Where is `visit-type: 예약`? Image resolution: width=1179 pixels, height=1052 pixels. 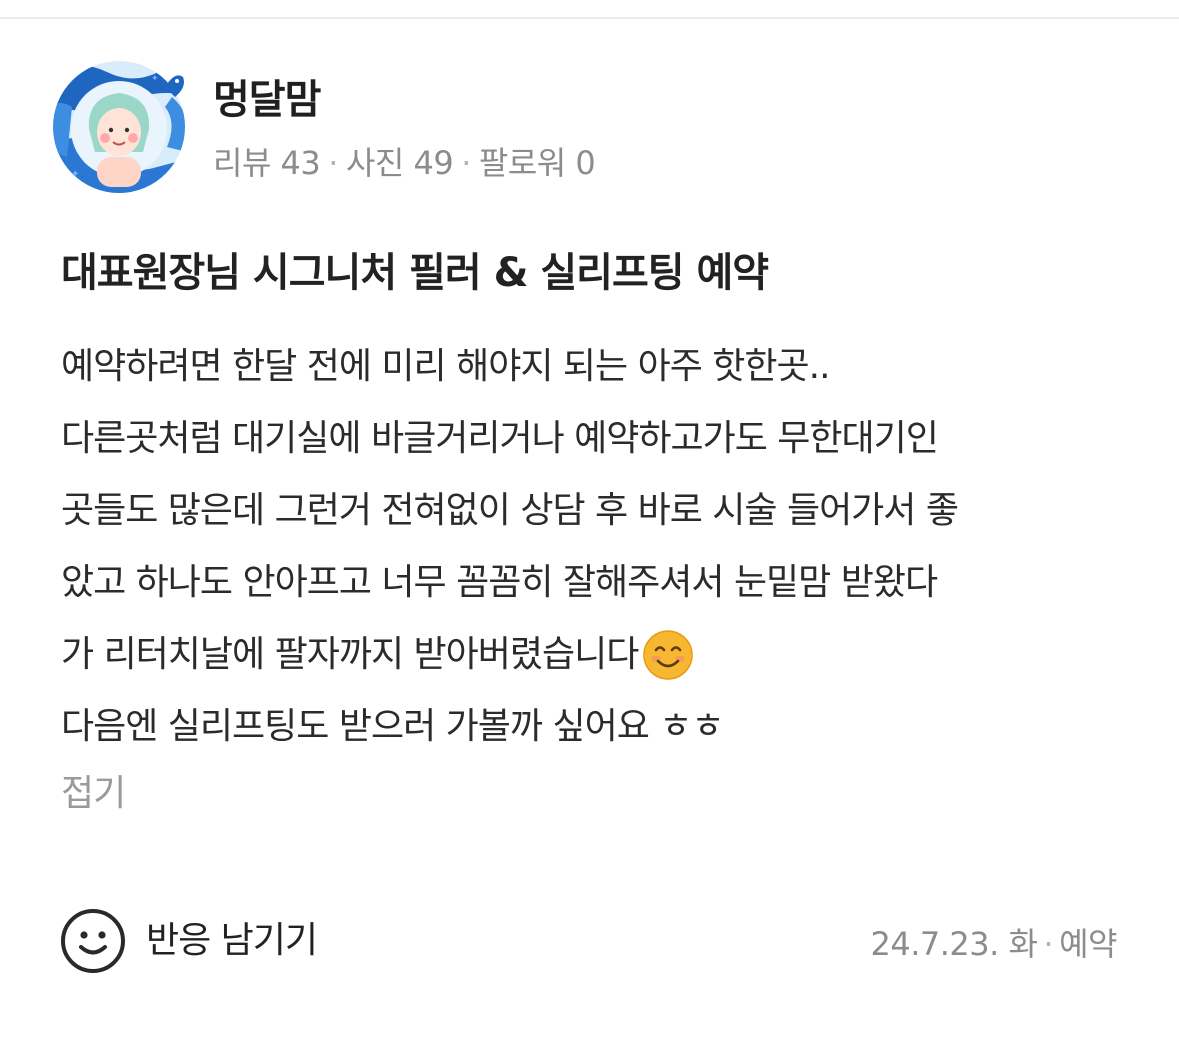 visit-type: 예약 is located at coordinates (1088, 944).